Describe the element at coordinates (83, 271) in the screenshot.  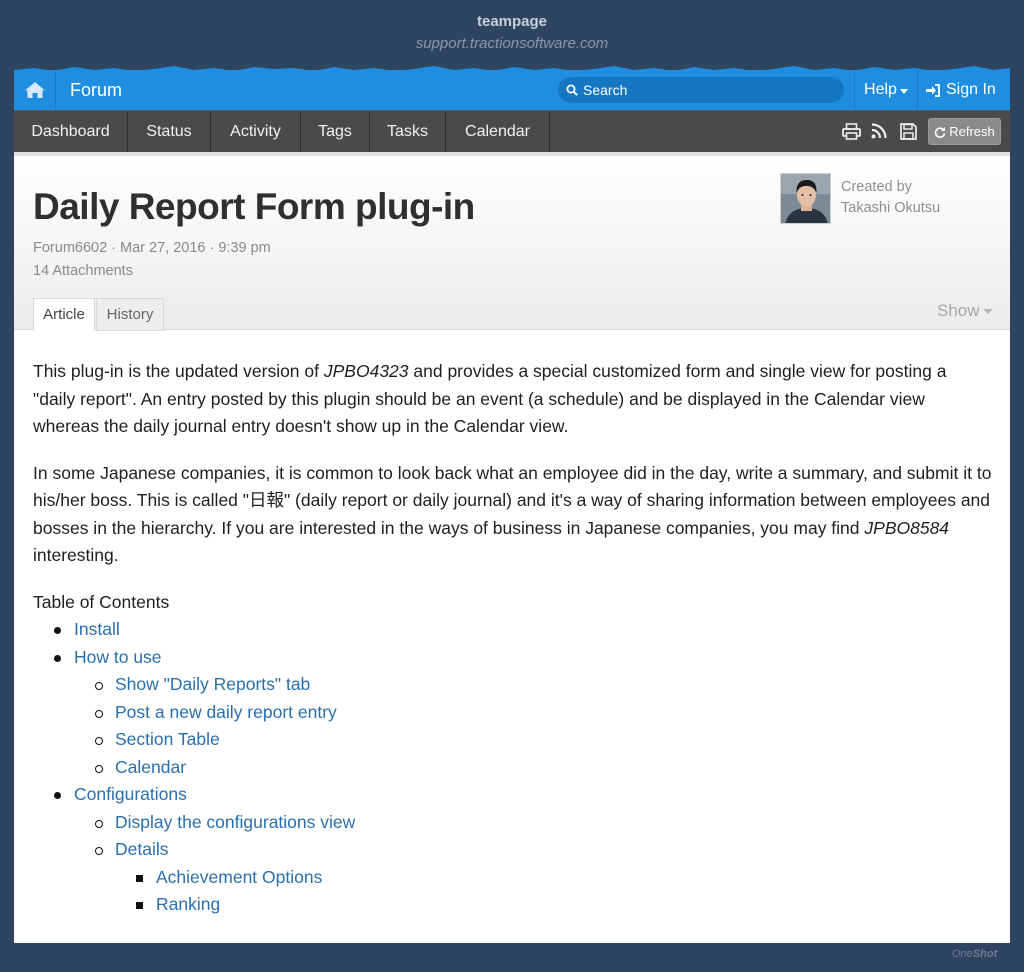
I see `attachments-link: 14 Attachments` at that location.